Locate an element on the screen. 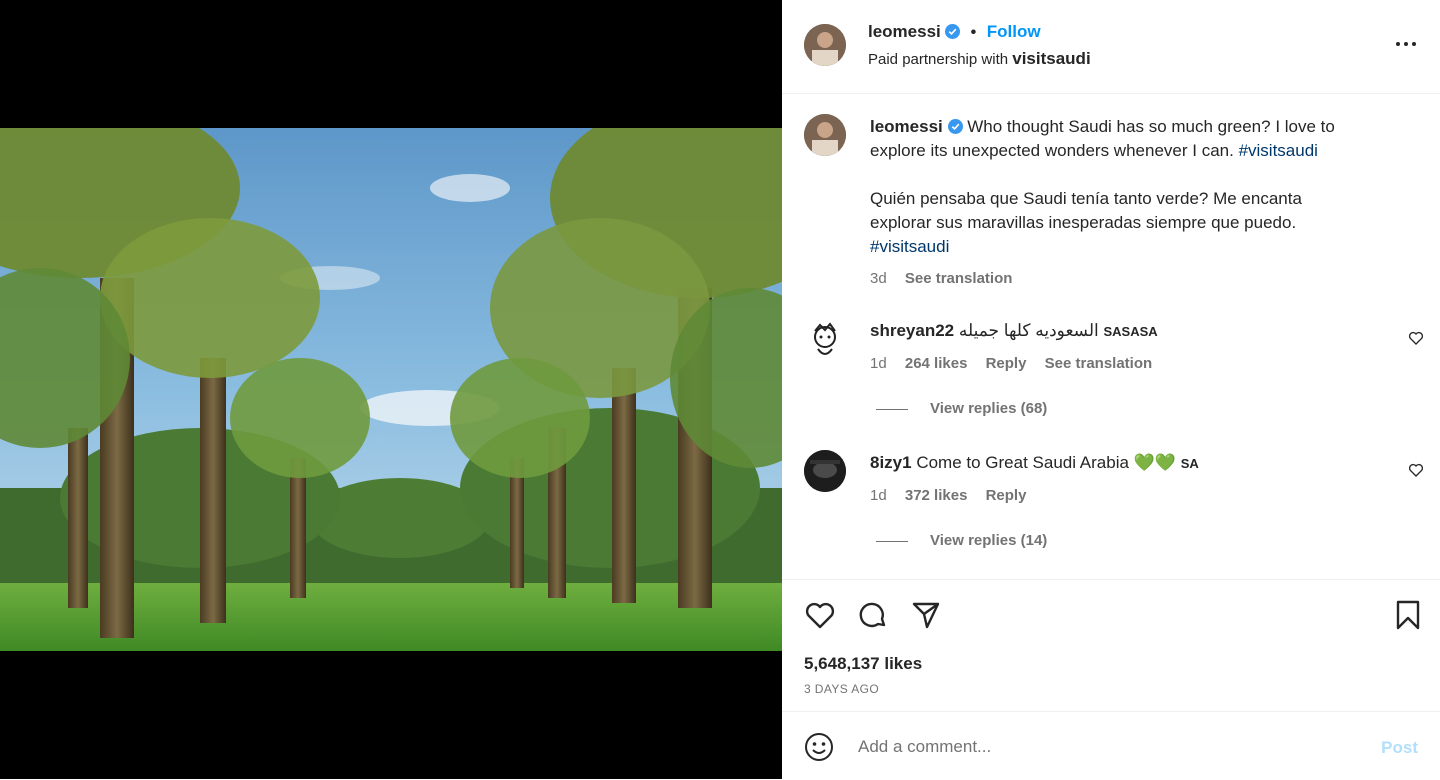 This screenshot has height=780, width=1440. follow-button: Follow is located at coordinates (1014, 31).